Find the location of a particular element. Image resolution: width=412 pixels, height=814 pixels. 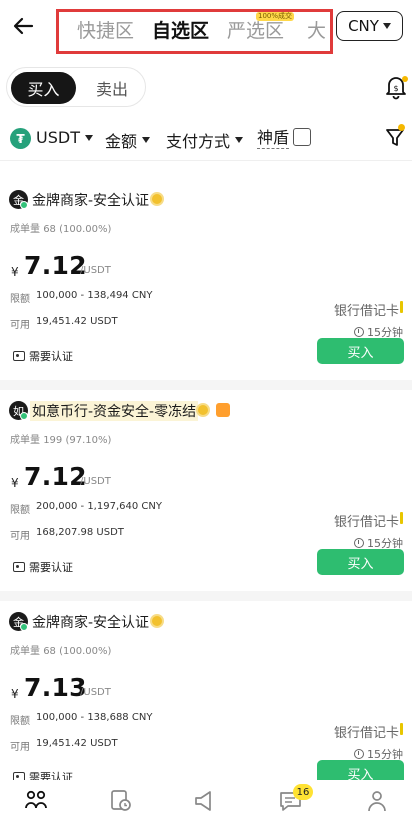

limit-value: 200,000 - 1,197,640 CNY is located at coordinates (99, 506).